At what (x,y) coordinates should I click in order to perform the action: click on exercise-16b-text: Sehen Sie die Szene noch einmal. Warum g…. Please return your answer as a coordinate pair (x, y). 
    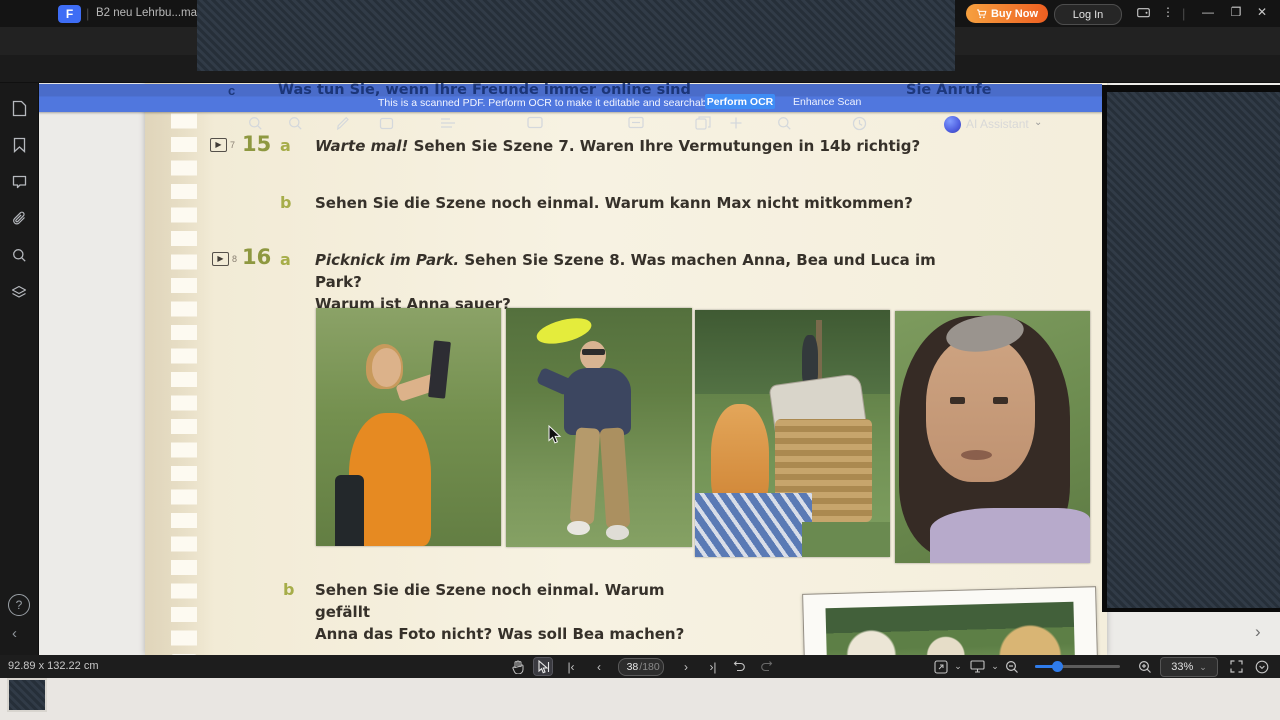
    Looking at the image, I should click on (515, 612).